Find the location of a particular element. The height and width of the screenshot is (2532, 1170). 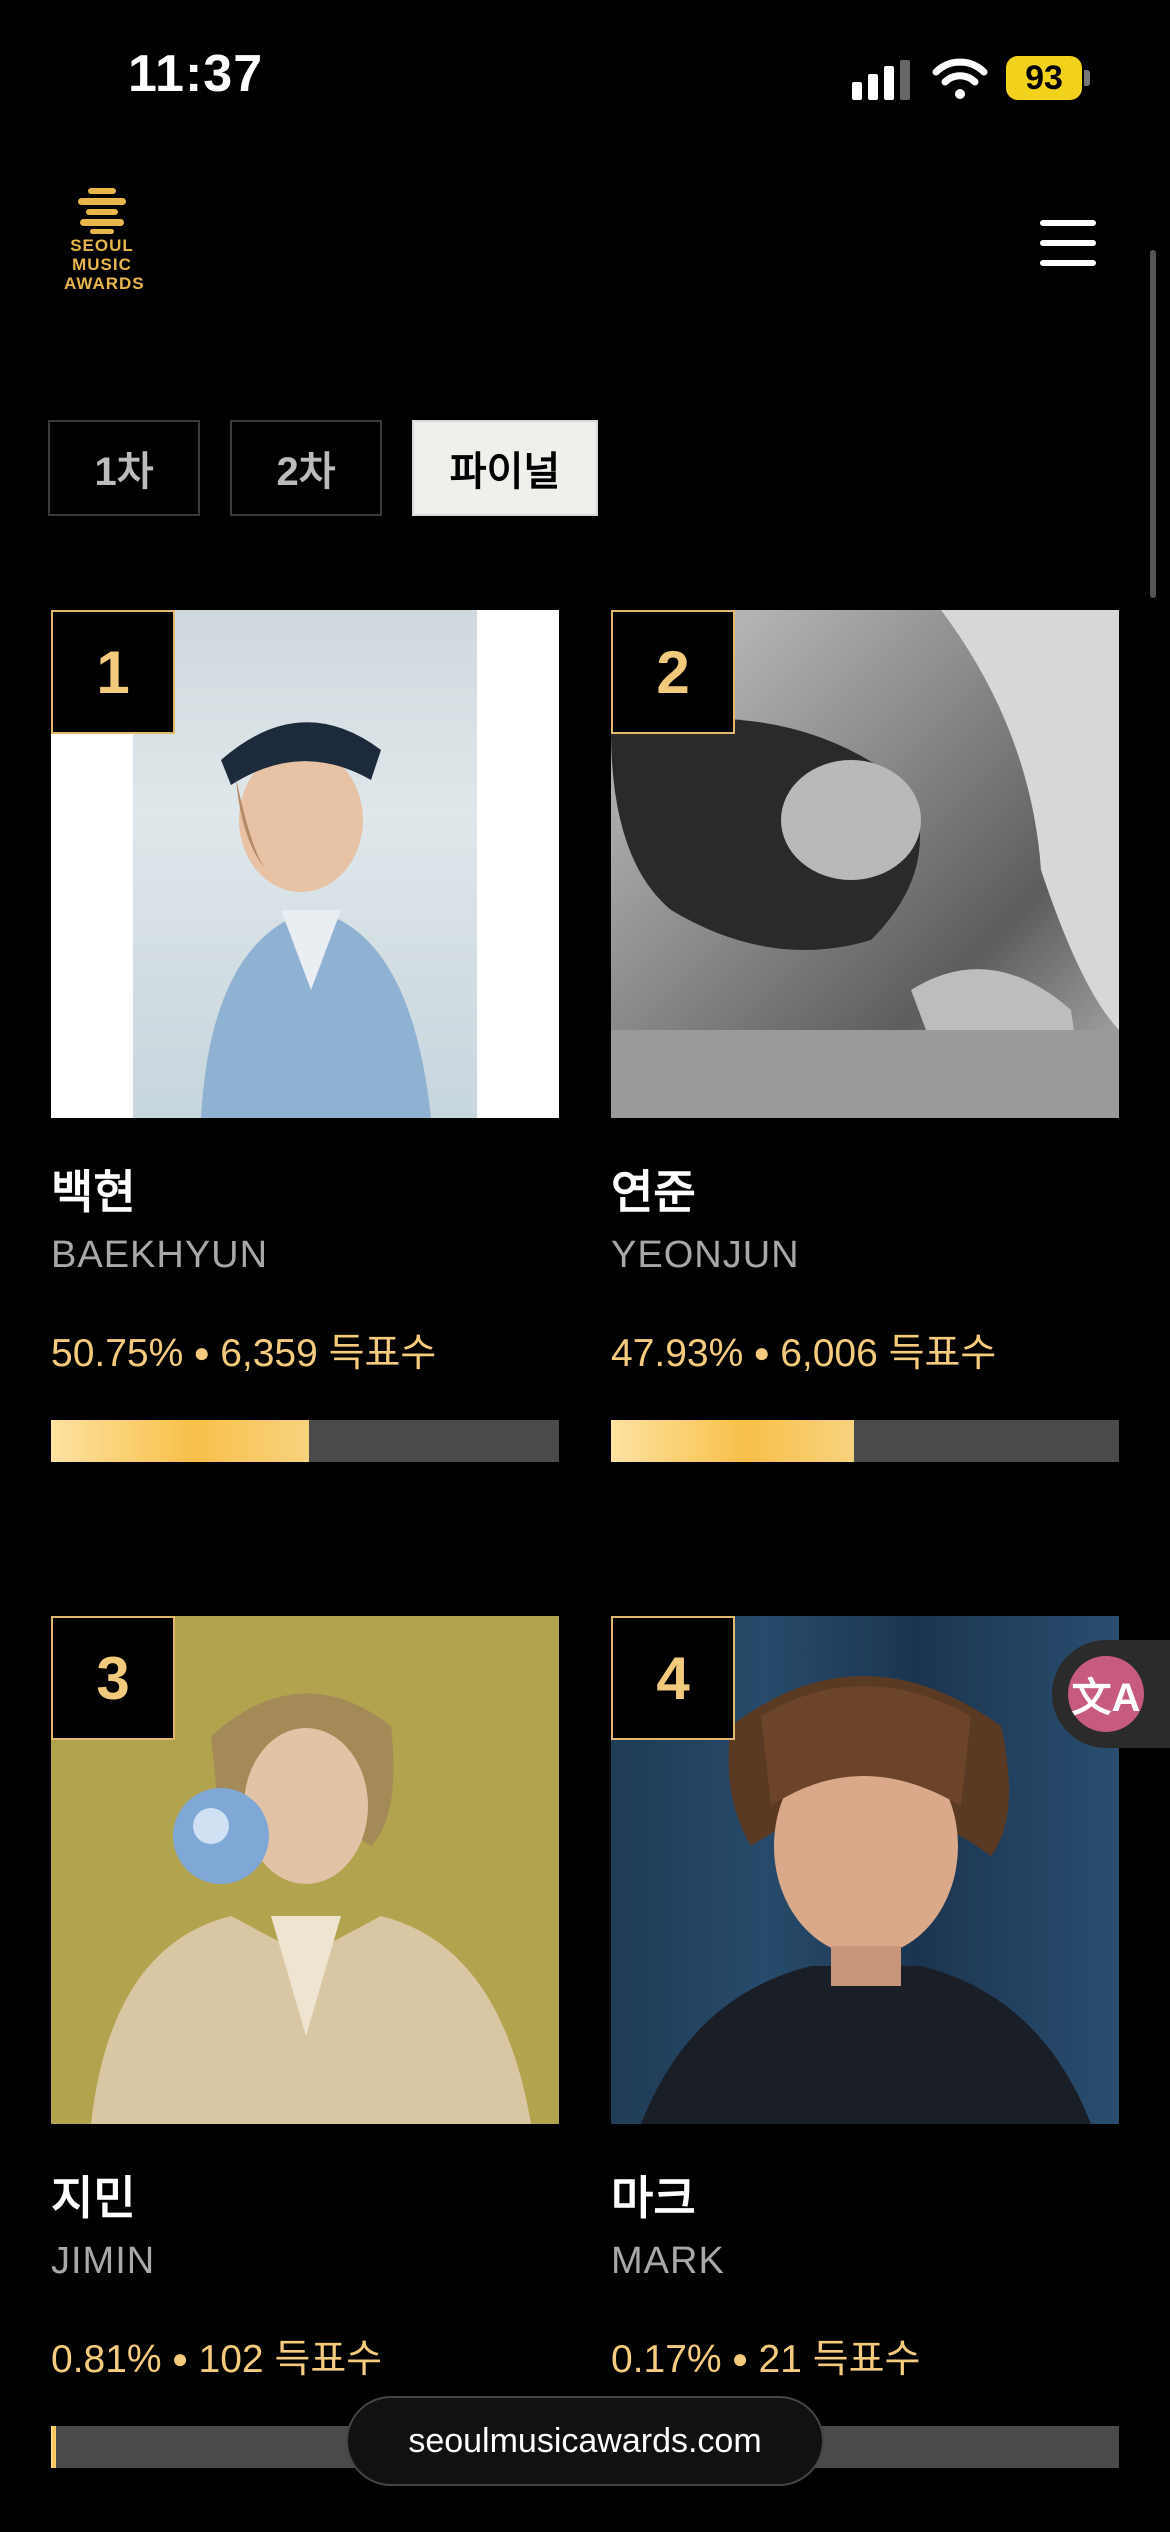

round-tabs: 1차 2차 파이널 is located at coordinates (323, 468).